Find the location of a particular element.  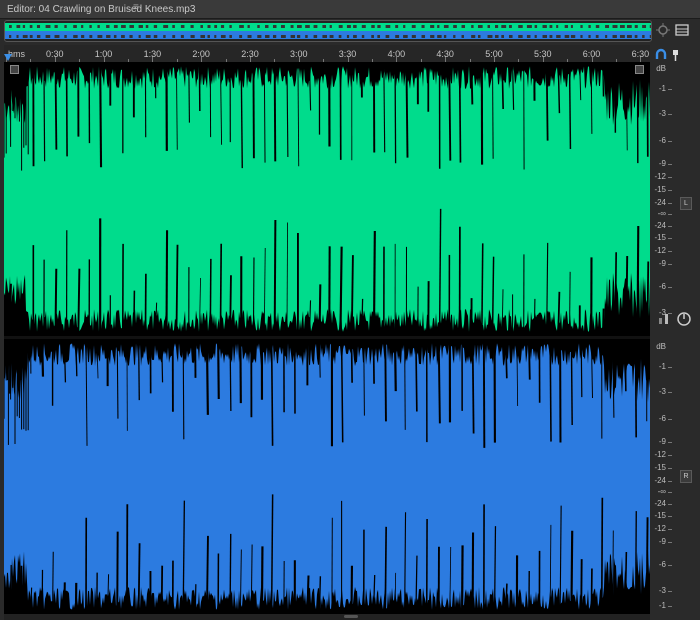

gain-slider-icon is located at coordinates (664, 319).